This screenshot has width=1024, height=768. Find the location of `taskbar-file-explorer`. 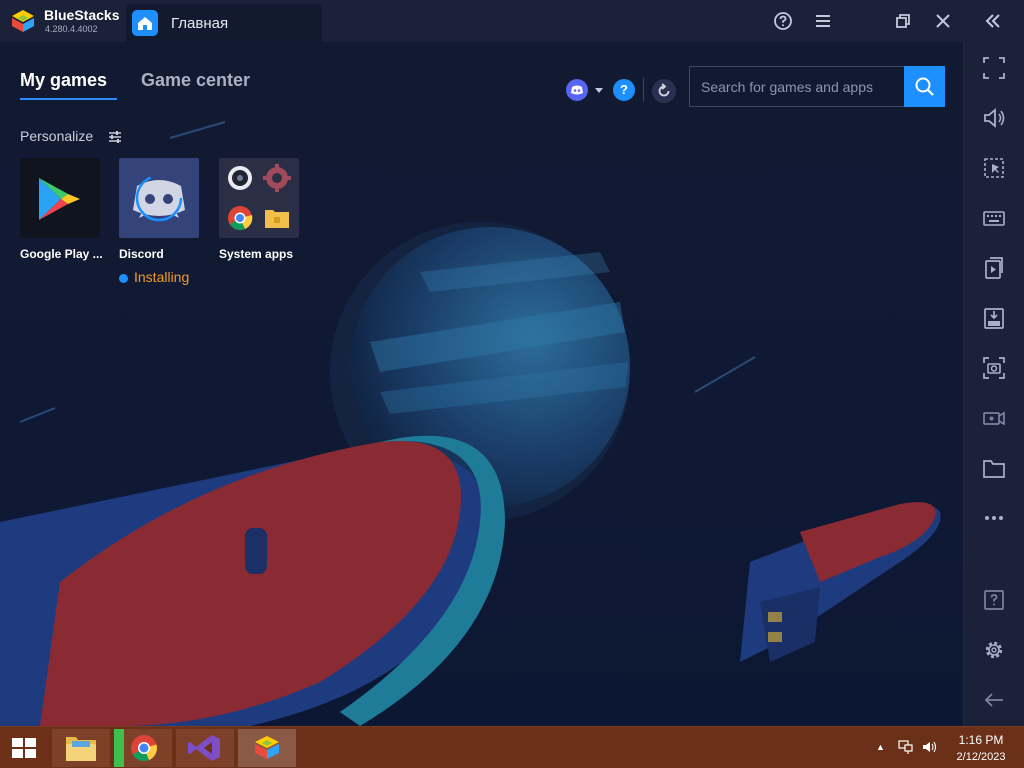

taskbar-file-explorer is located at coordinates (81, 748).